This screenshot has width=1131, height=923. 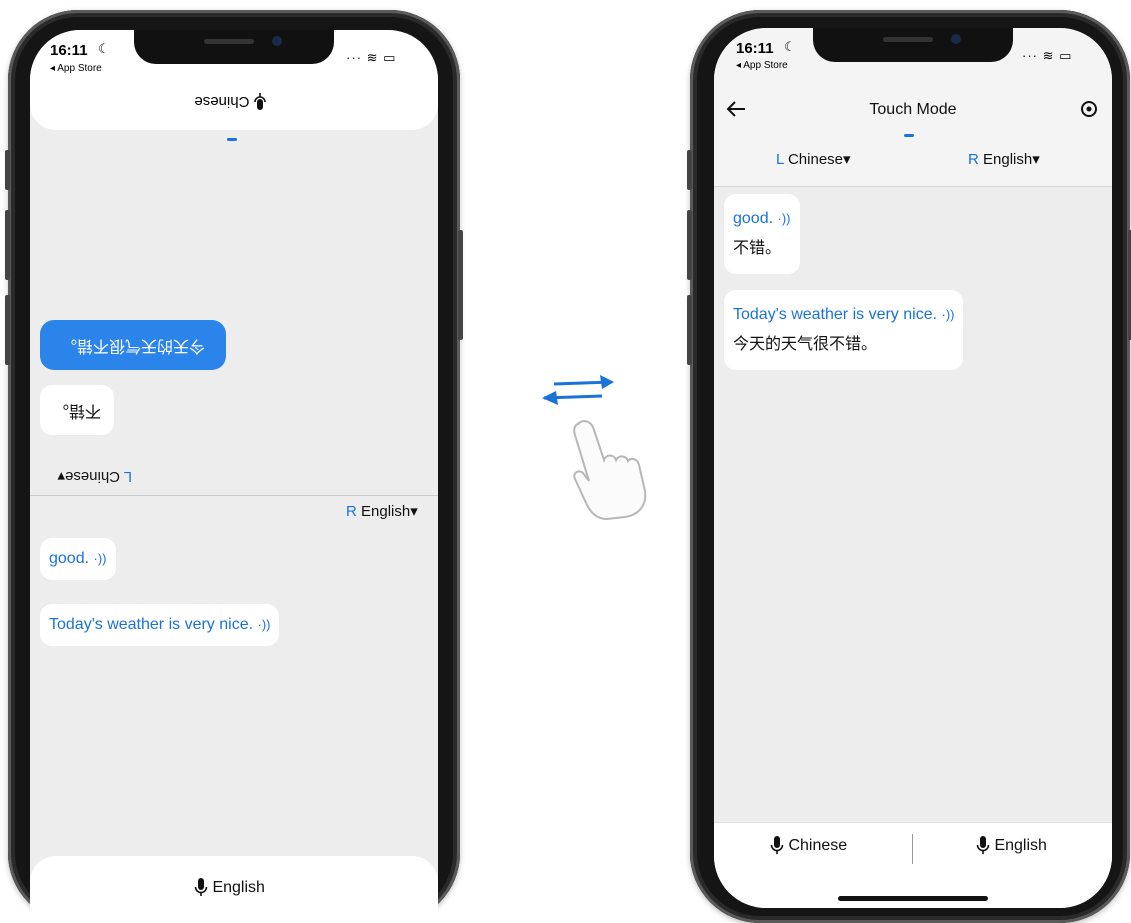 What do you see at coordinates (605, 471) in the screenshot?
I see `tap-hand-icon` at bounding box center [605, 471].